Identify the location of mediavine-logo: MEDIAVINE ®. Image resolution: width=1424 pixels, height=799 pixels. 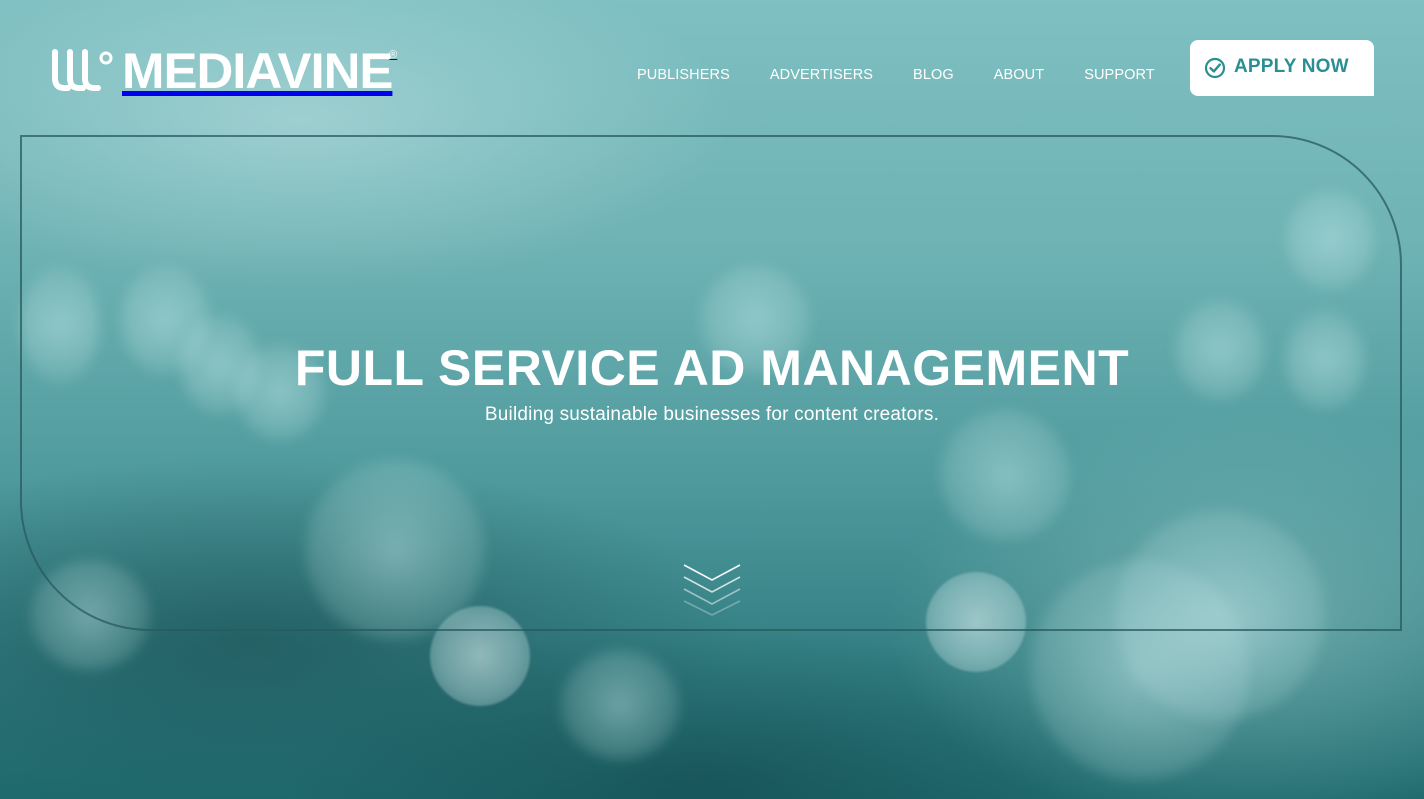
(223, 71).